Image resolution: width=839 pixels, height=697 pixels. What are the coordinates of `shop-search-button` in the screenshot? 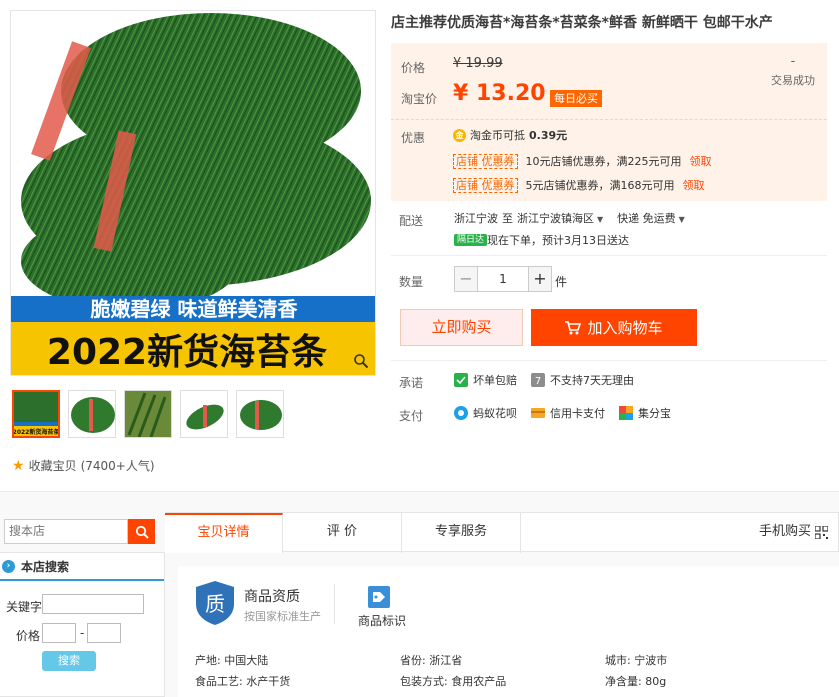 It's located at (141, 531).